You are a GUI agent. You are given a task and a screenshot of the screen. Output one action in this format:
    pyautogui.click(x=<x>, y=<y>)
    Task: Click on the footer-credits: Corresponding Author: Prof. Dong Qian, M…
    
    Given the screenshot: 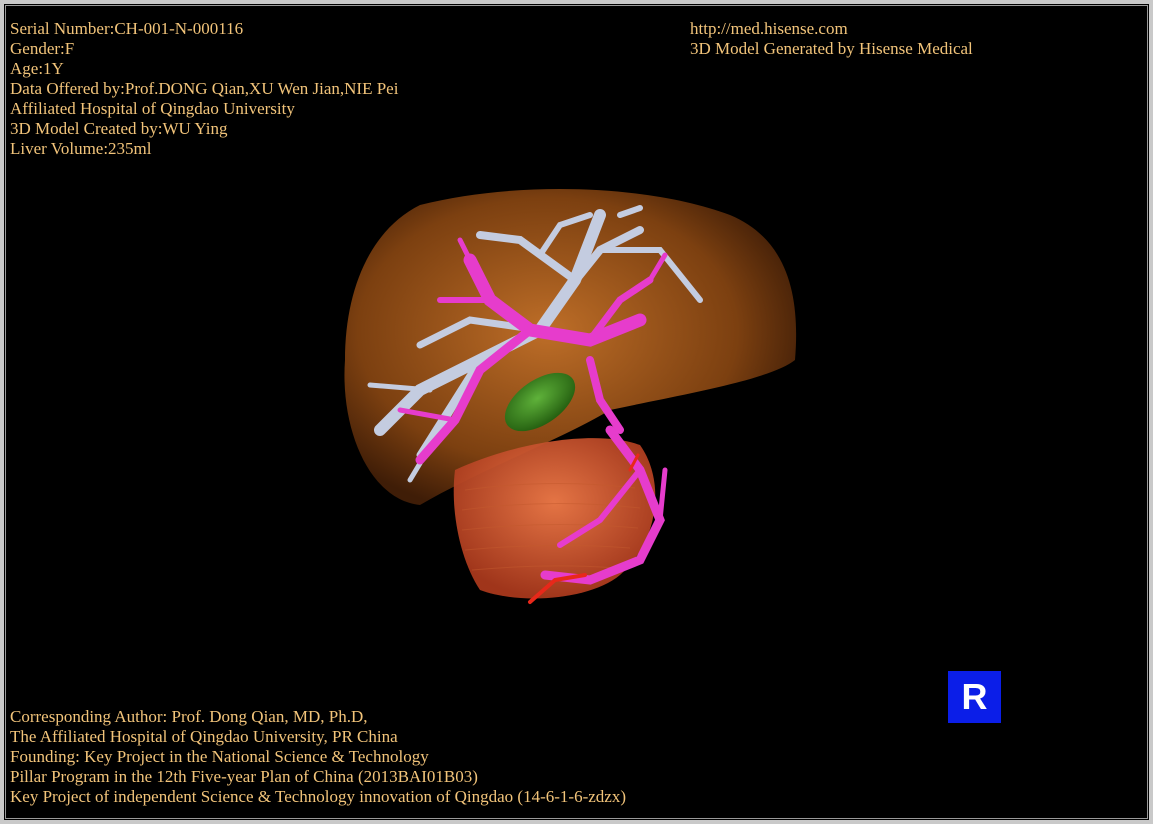 What is the action you would take?
    pyautogui.click(x=318, y=757)
    